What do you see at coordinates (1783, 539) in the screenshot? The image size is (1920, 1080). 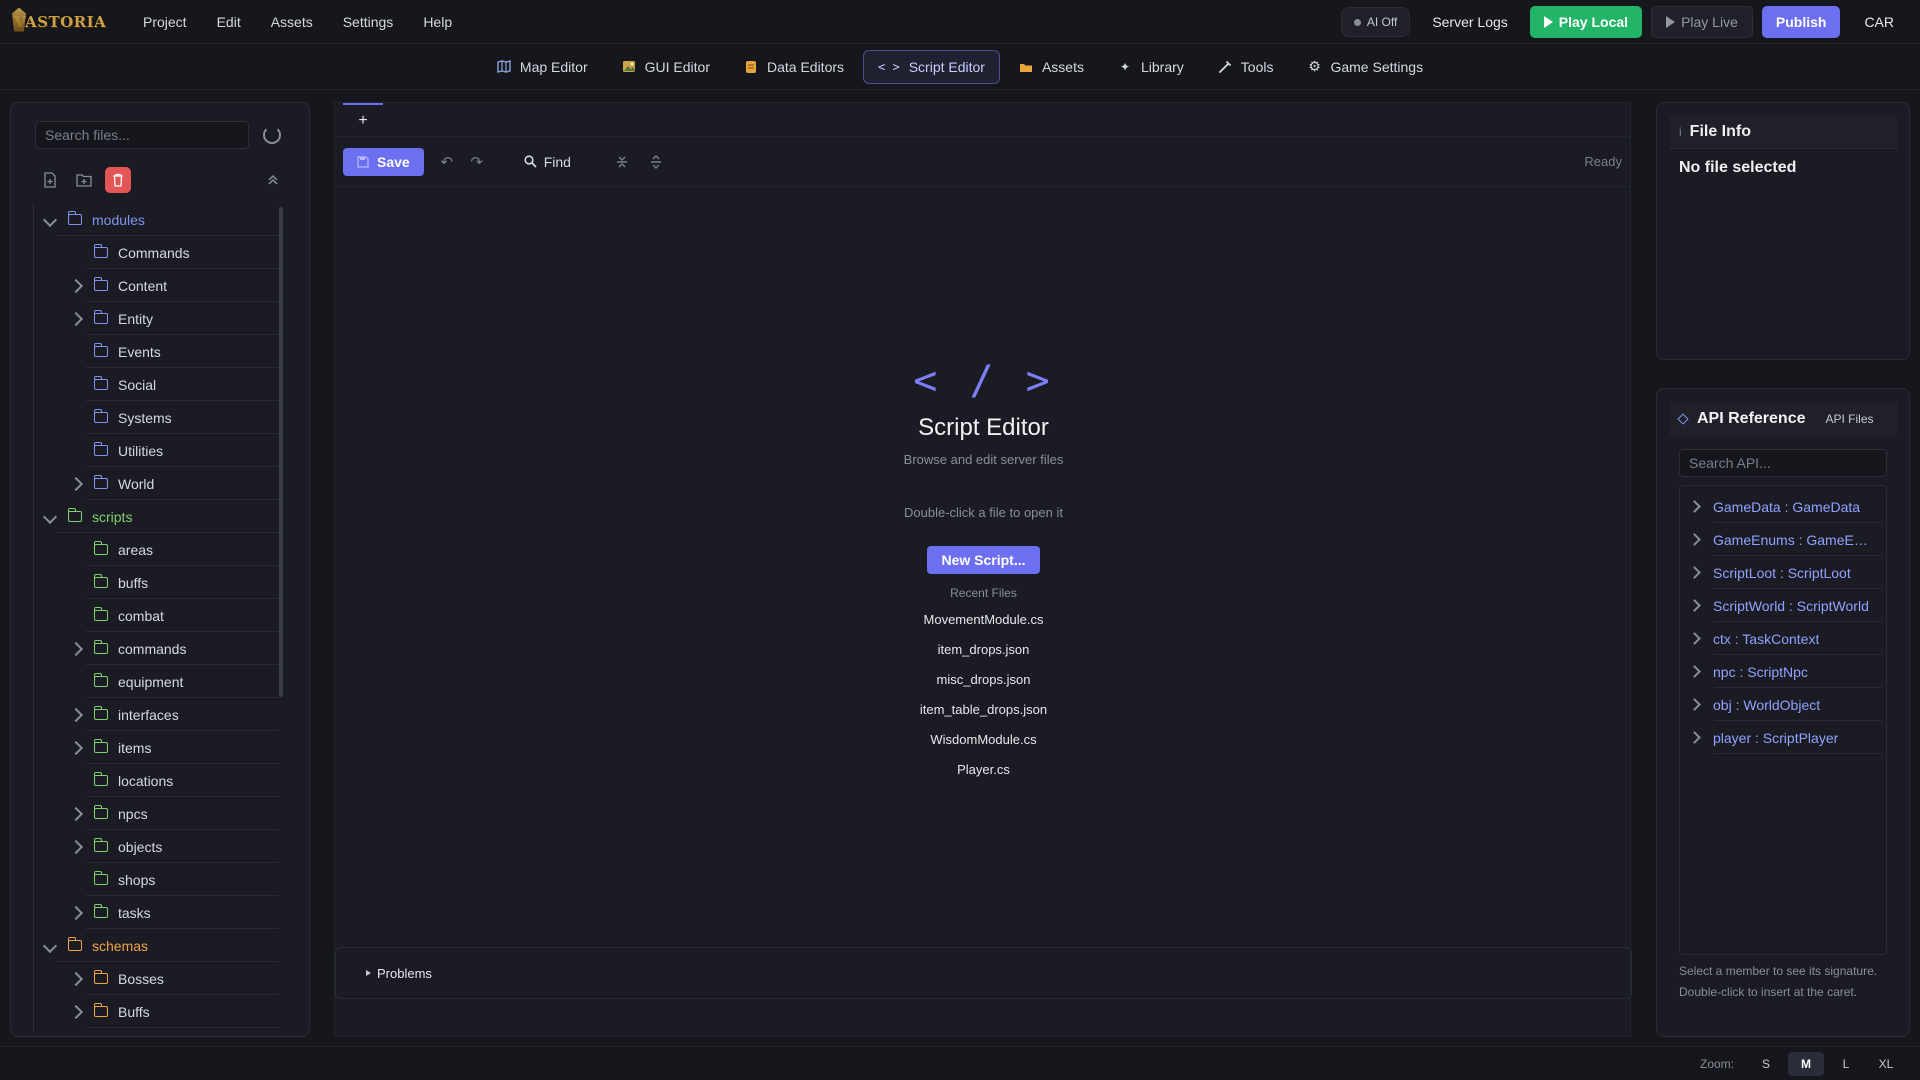 I see `api-member-item: GameEnums` at bounding box center [1783, 539].